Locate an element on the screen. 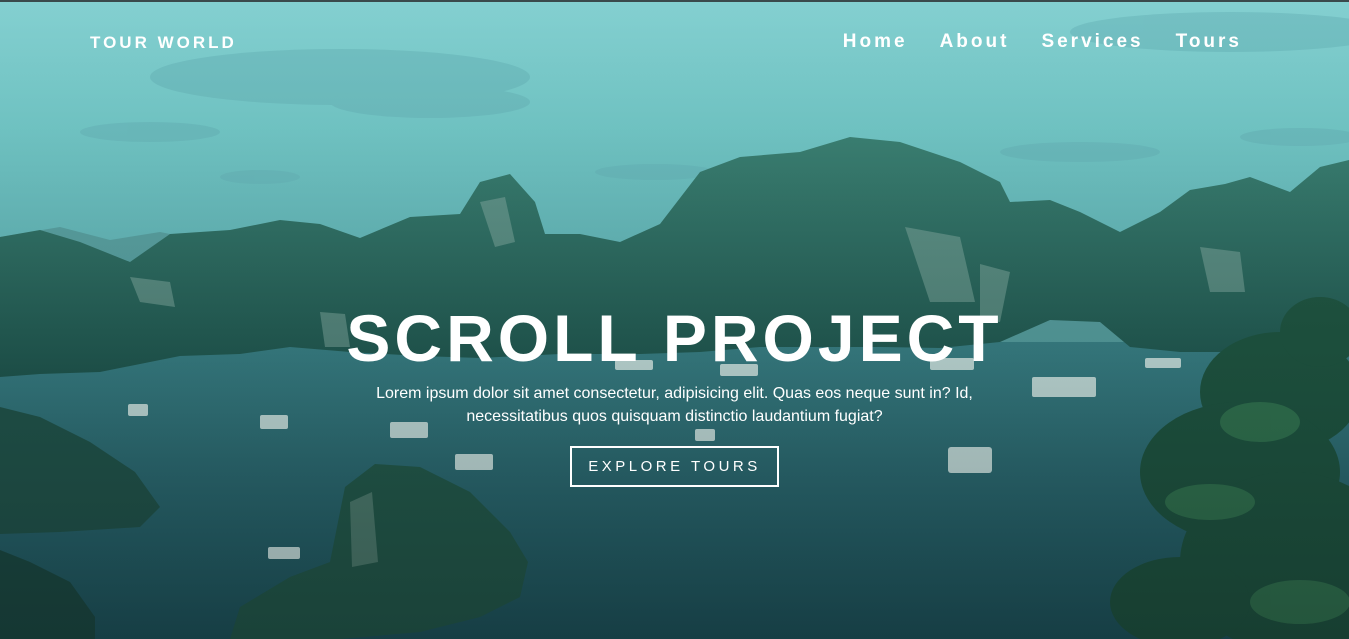 This screenshot has width=1349, height=639. nav-link-services: Services is located at coordinates (1092, 42).